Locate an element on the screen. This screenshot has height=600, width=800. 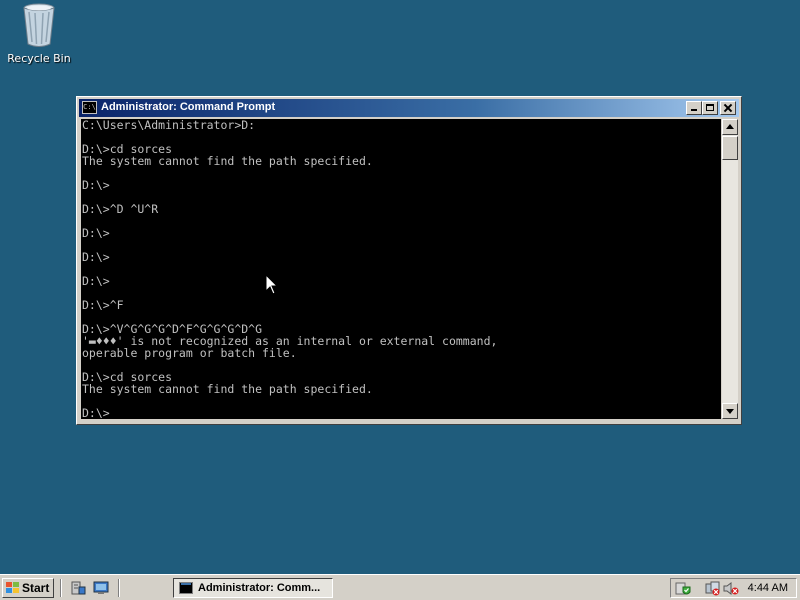
network-disconnected-icon is located at coordinates (713, 588).